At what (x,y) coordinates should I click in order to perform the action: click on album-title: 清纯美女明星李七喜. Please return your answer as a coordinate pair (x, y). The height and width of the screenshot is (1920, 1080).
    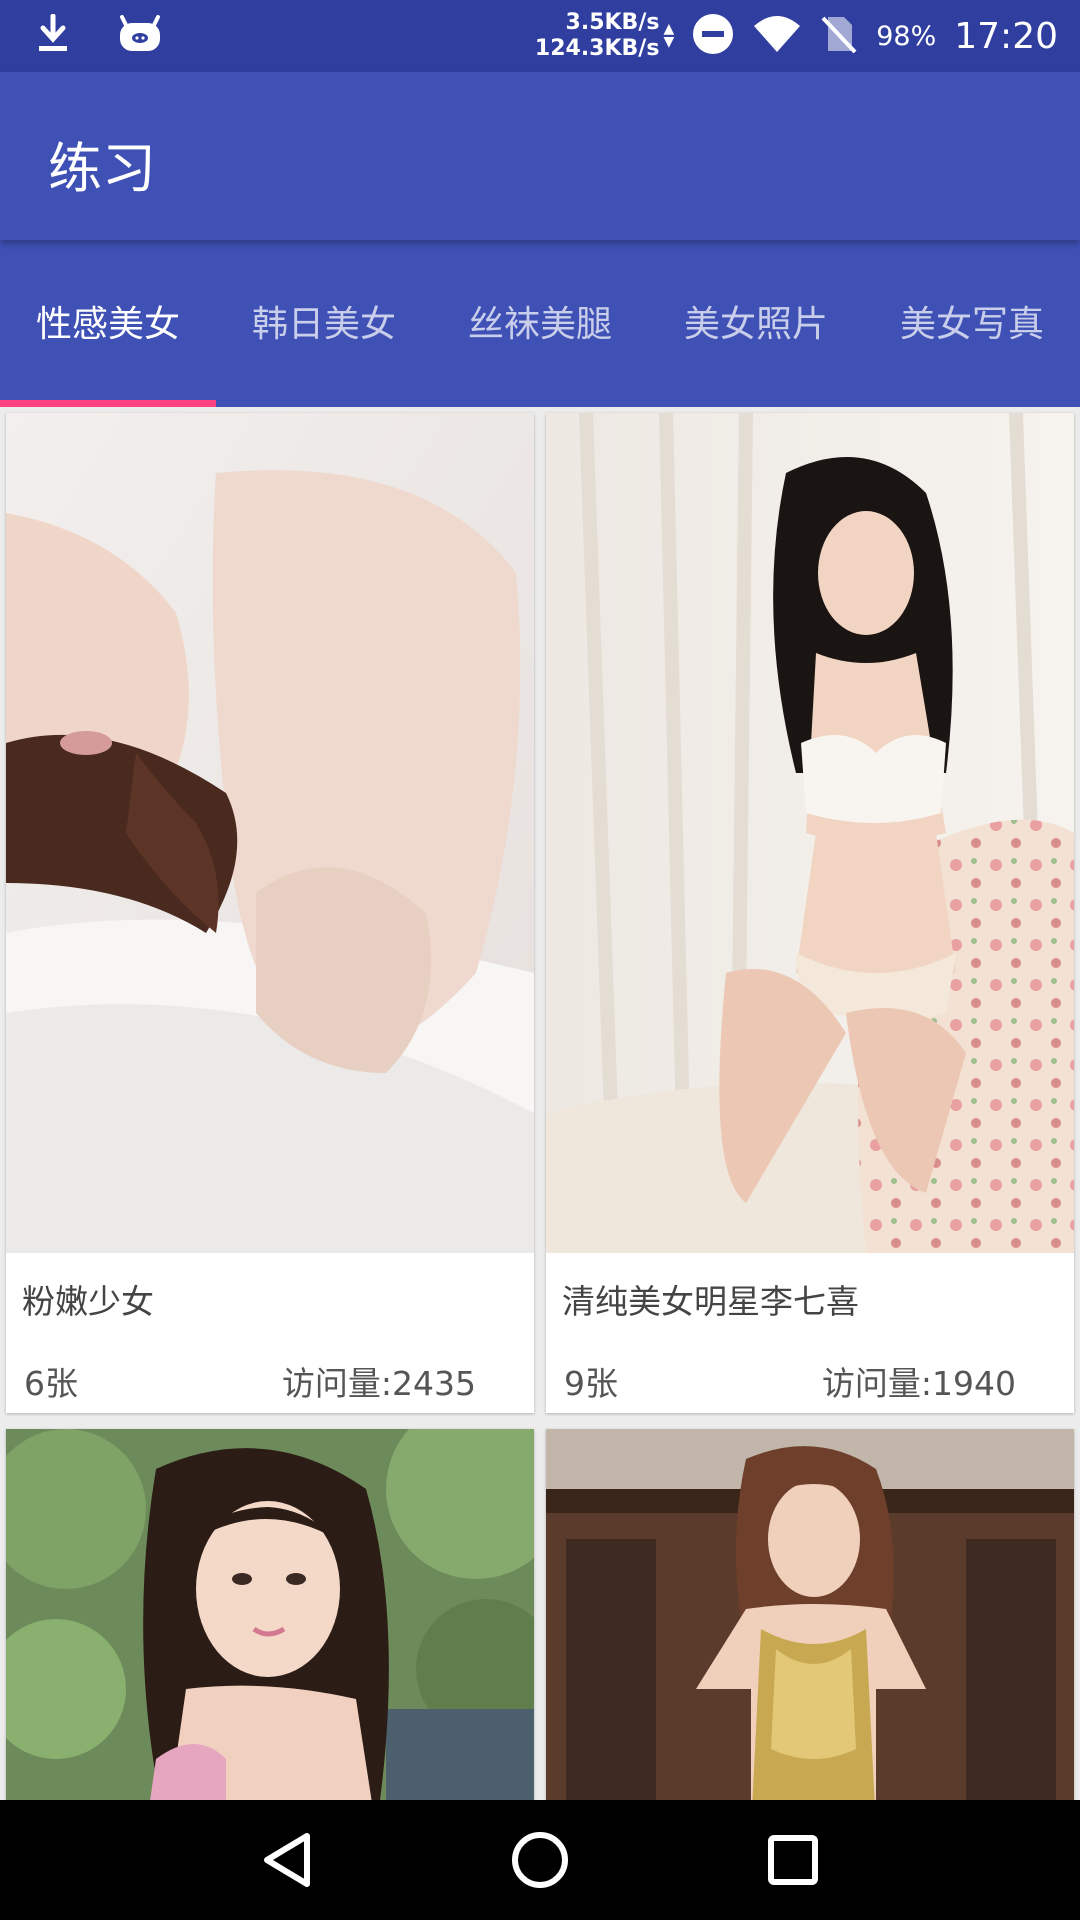
    Looking at the image, I should click on (710, 1301).